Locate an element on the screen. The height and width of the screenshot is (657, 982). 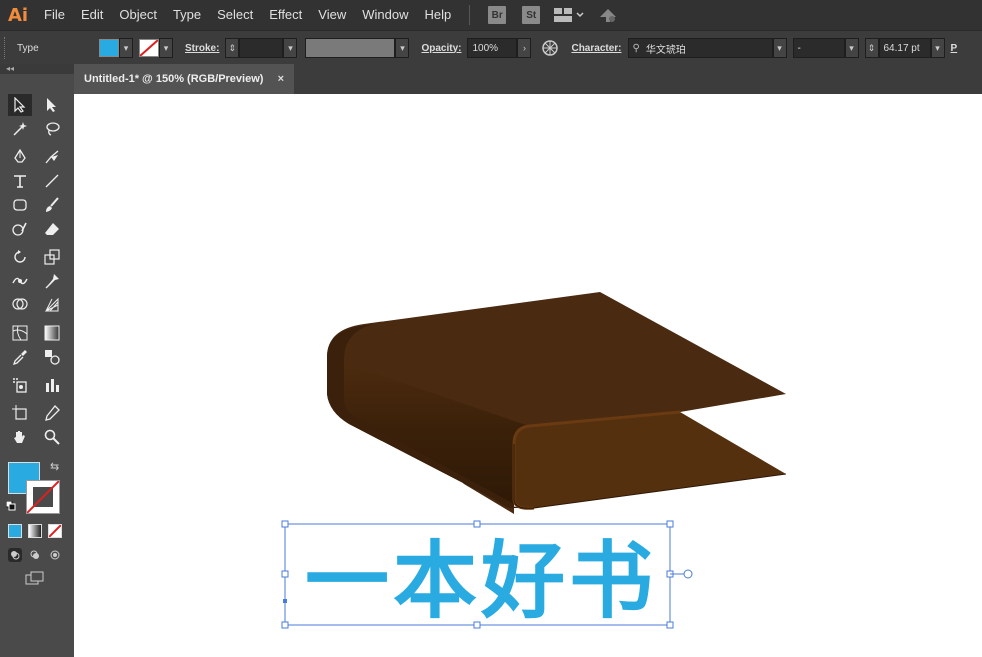
document-tab: Untitled-1* @ 150% (RGB/Preview) × is located at coordinates (184, 79).